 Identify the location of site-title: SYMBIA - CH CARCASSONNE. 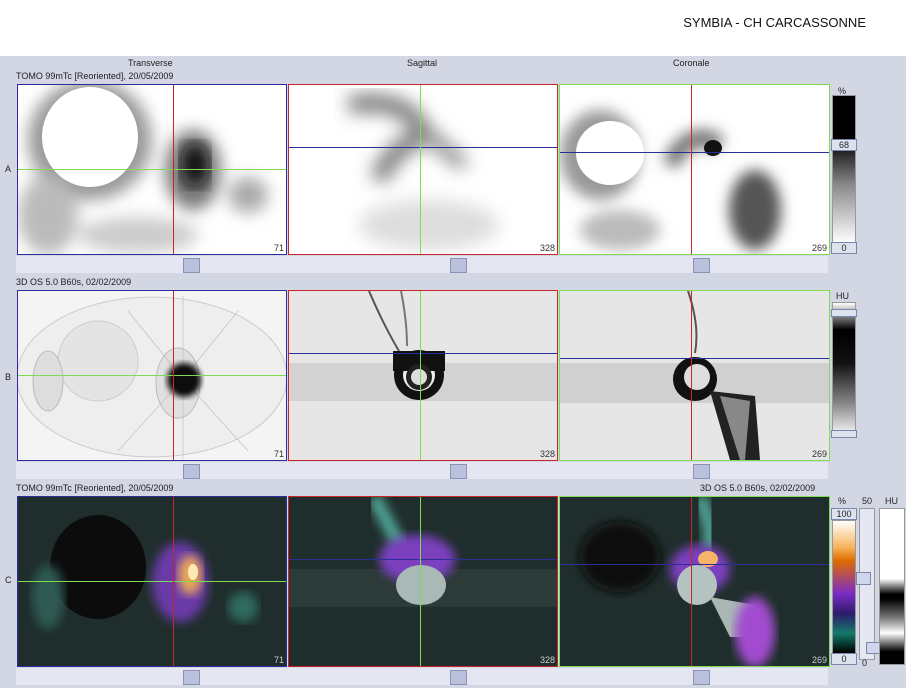
(774, 22).